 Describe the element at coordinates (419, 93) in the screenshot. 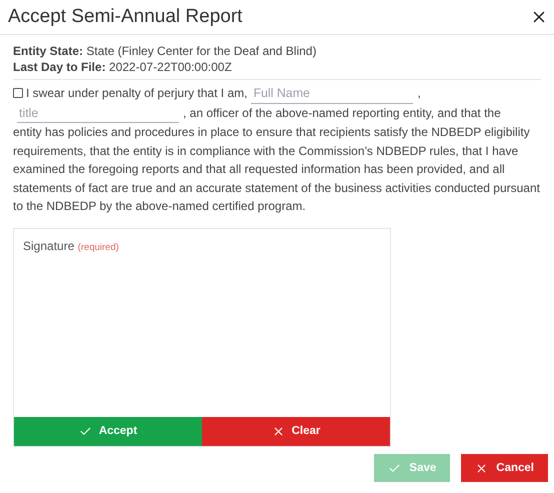

I see `comma-text: ,` at that location.